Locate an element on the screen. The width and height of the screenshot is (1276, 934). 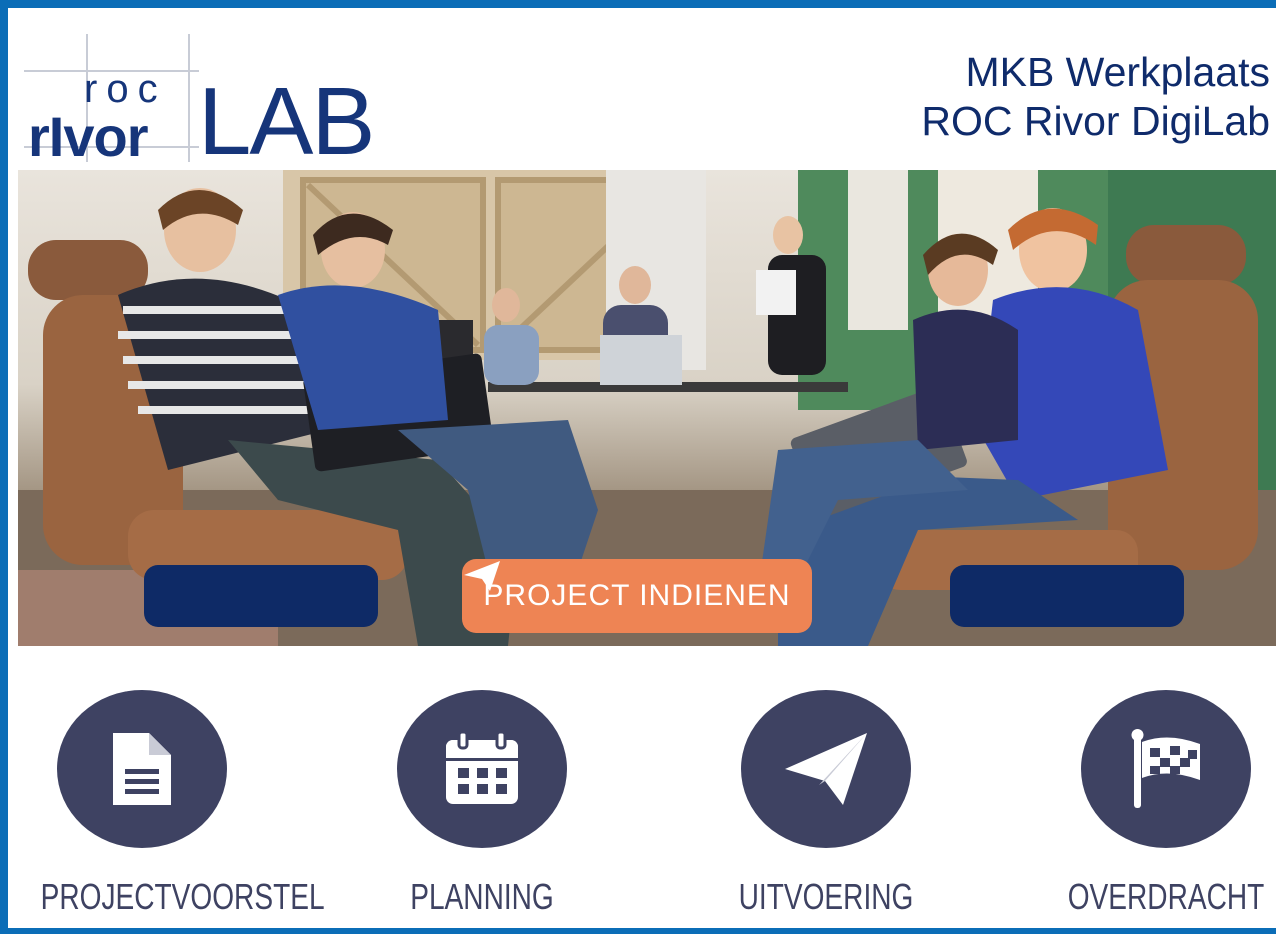
step-projectvoorstel: PROJECTVOORSTEL is located at coordinates (168, 804).